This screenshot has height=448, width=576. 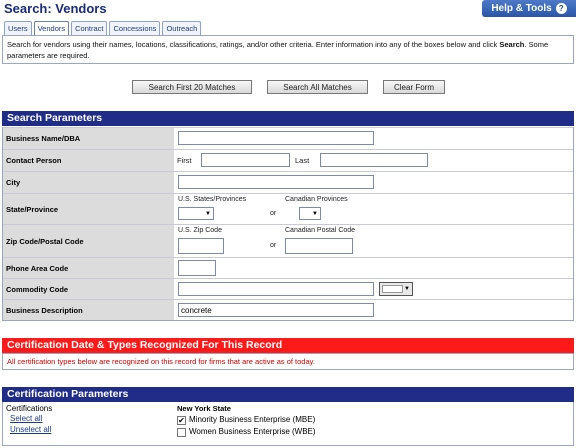 I want to click on commodity-code-label: Commodity Code, so click(x=88, y=289).